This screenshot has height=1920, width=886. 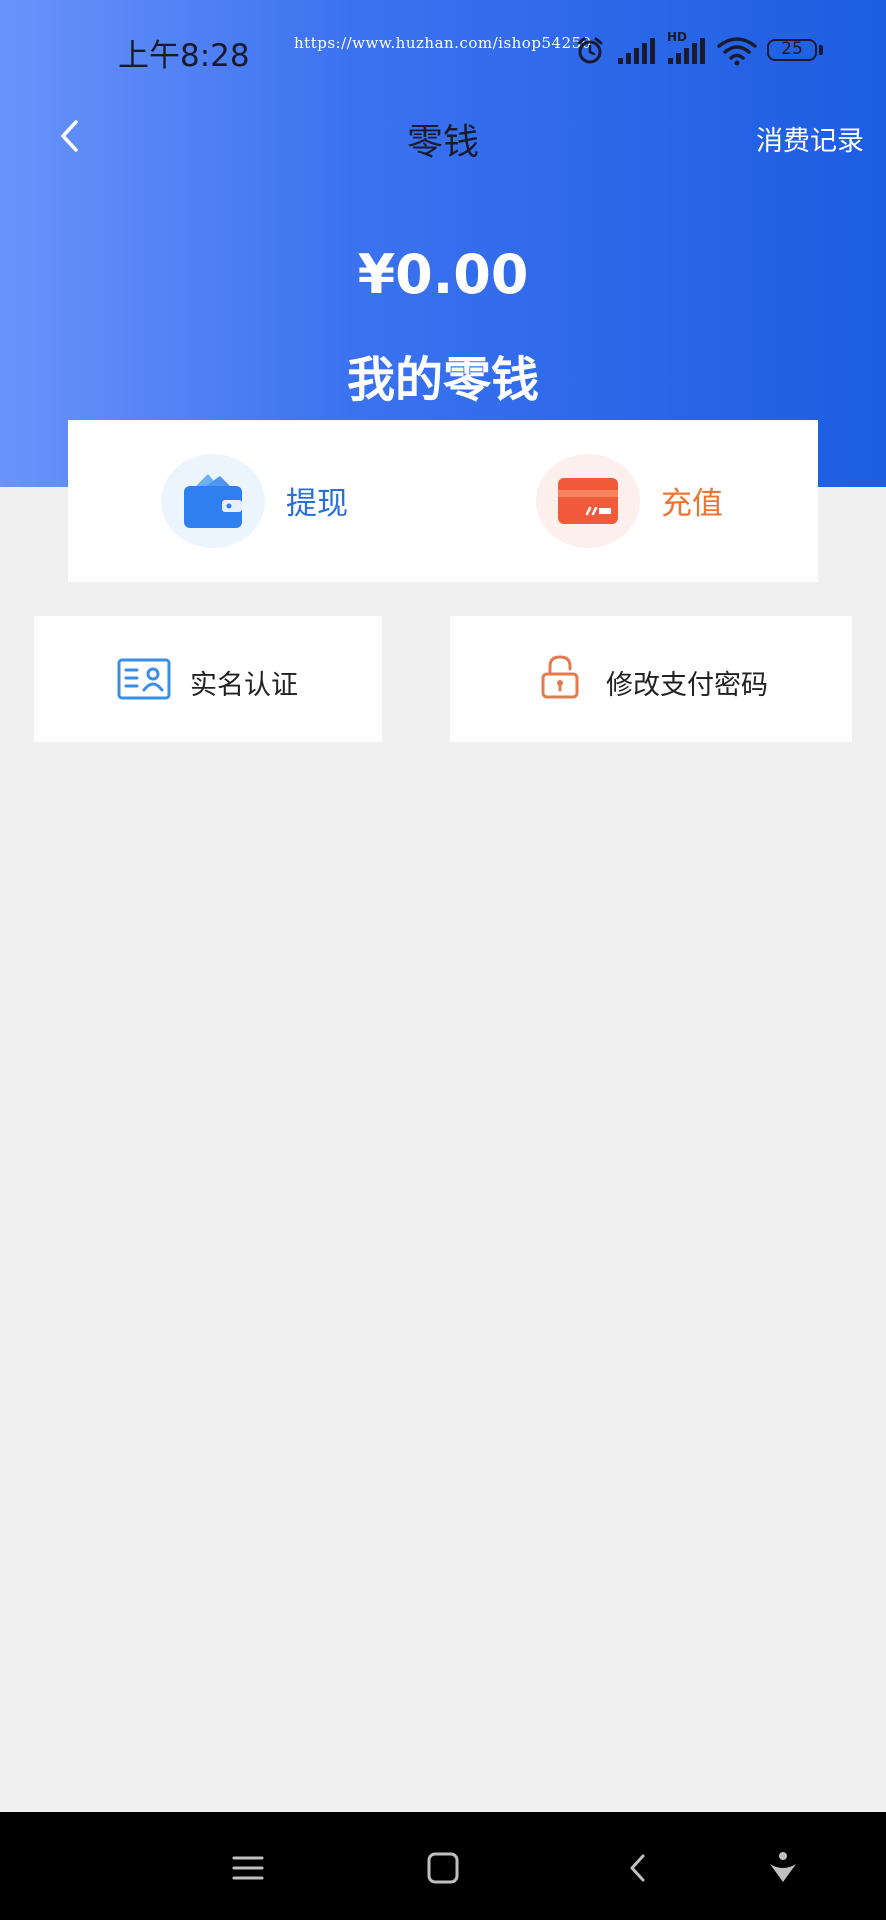 I want to click on watermark-url: https://www.huzhan.com/ishop54250, so click(x=443, y=43).